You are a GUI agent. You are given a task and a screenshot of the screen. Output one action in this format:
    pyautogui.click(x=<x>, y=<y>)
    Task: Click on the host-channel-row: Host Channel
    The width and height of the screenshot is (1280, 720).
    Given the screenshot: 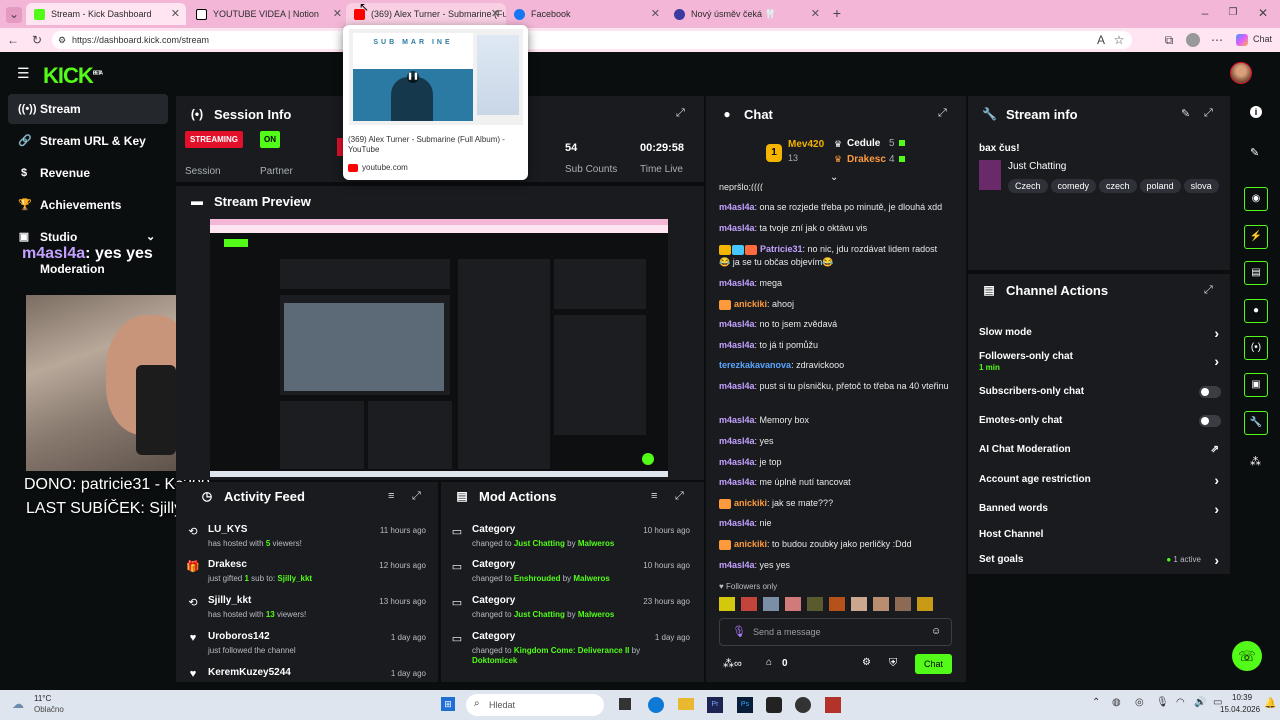 What is the action you would take?
    pyautogui.click(x=1101, y=539)
    